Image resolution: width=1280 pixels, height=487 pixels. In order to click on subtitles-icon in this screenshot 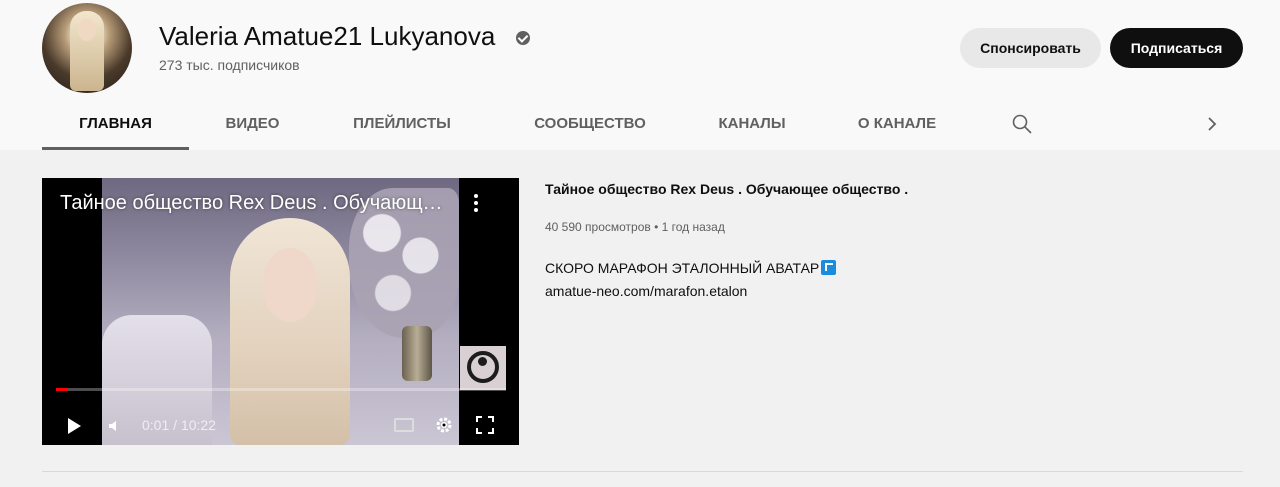, I will do `click(404, 425)`.